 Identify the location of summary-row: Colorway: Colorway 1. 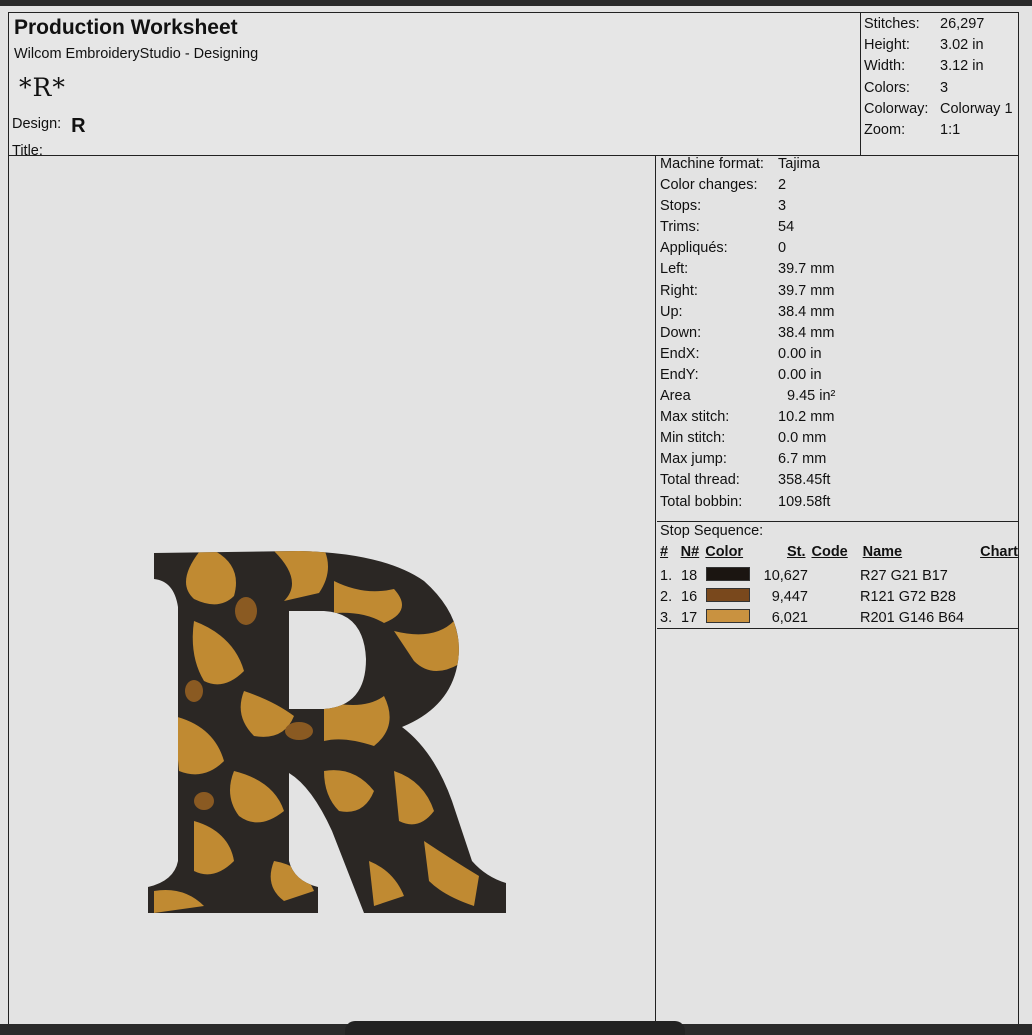
(941, 111).